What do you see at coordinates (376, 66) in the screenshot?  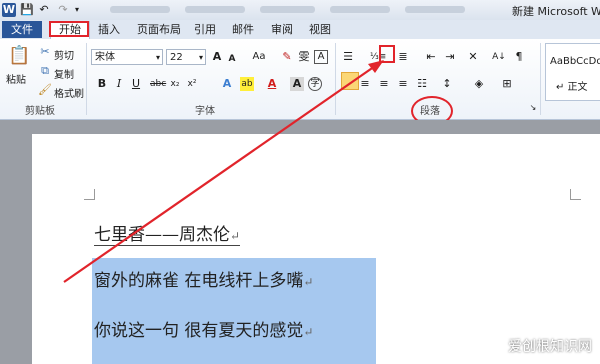 I see `arrow-head` at bounding box center [376, 66].